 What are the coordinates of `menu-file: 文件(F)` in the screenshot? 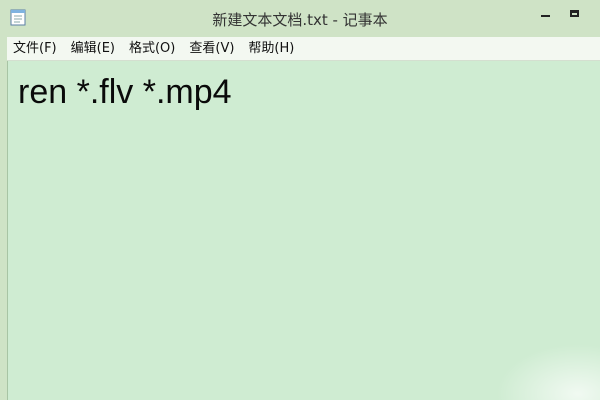 It's located at (35, 48).